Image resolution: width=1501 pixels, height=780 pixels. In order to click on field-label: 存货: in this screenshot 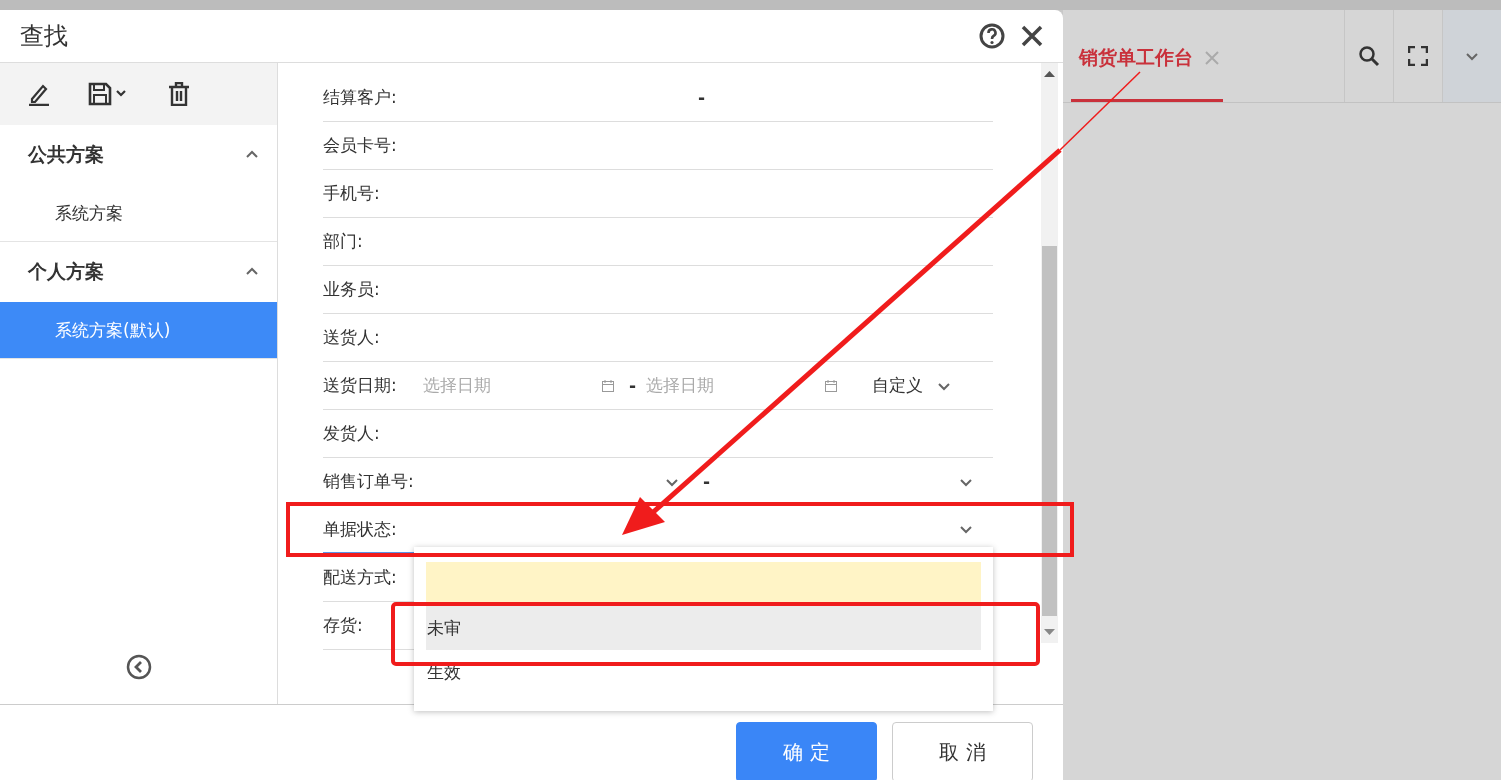, I will do `click(343, 625)`.